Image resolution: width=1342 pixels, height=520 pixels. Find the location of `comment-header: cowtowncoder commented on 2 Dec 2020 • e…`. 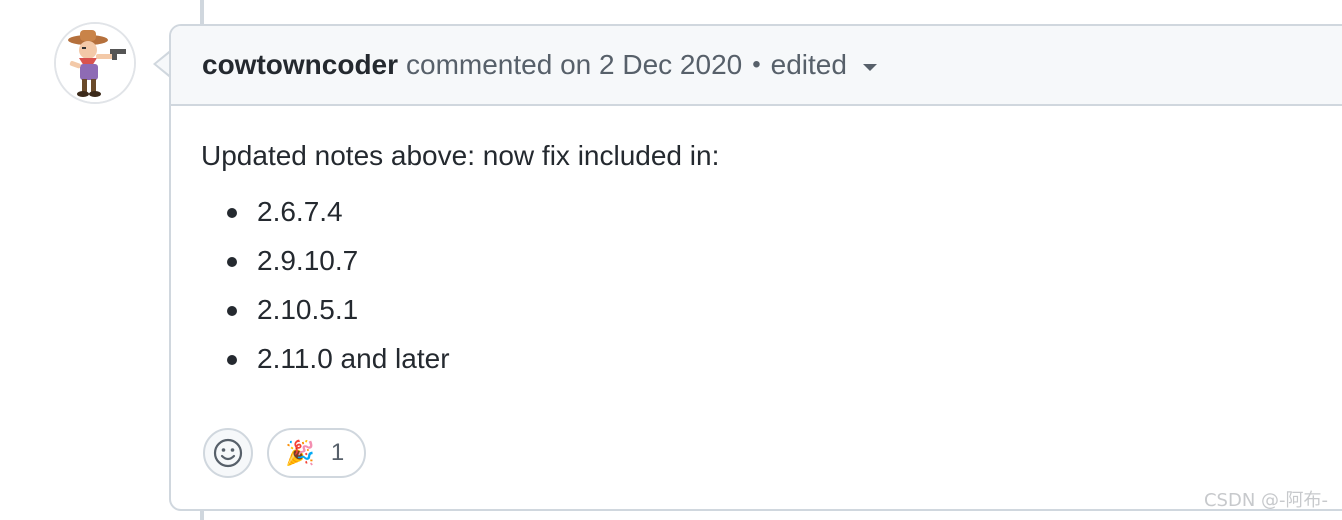

comment-header: cowtowncoder commented on 2 Dec 2020 • e… is located at coordinates (756, 66).